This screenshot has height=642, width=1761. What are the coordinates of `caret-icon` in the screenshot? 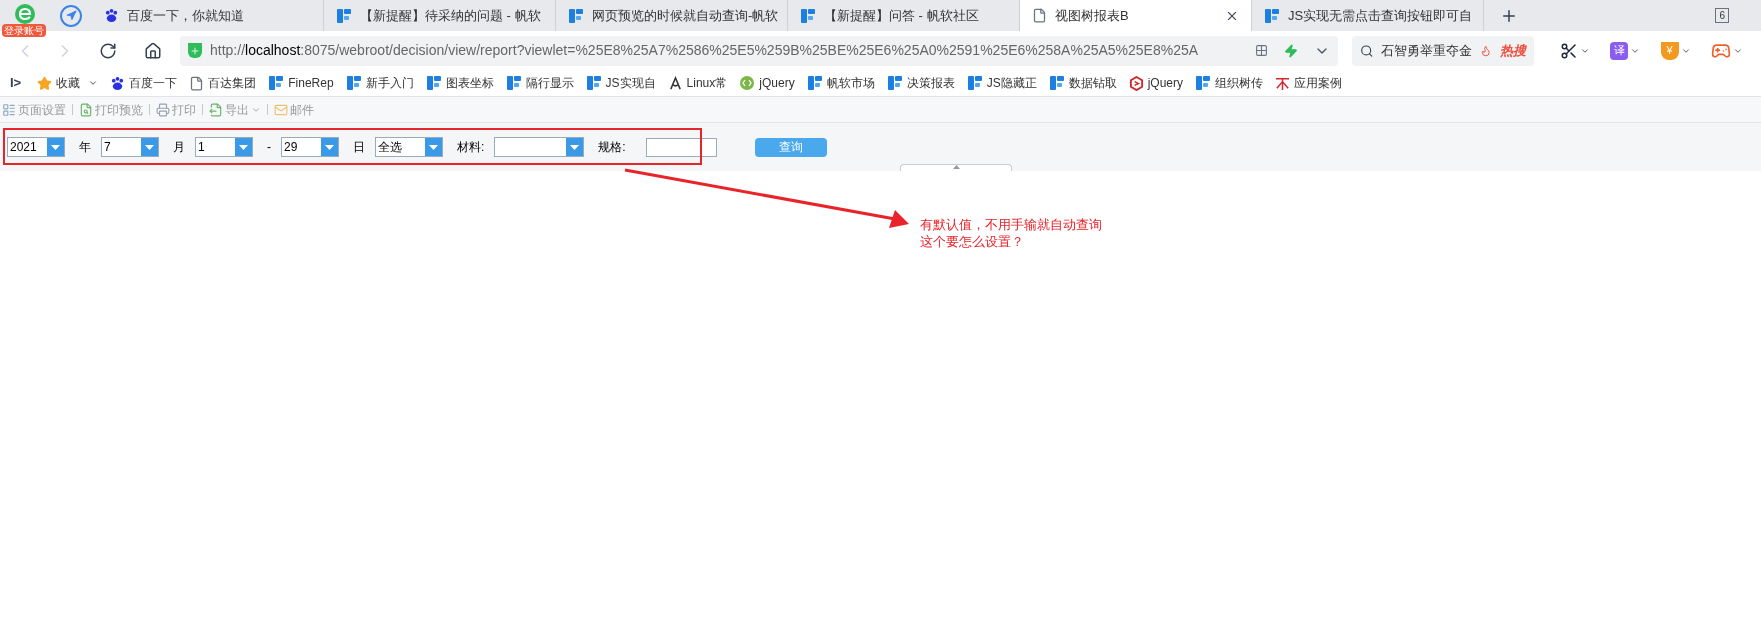 It's located at (93, 83).